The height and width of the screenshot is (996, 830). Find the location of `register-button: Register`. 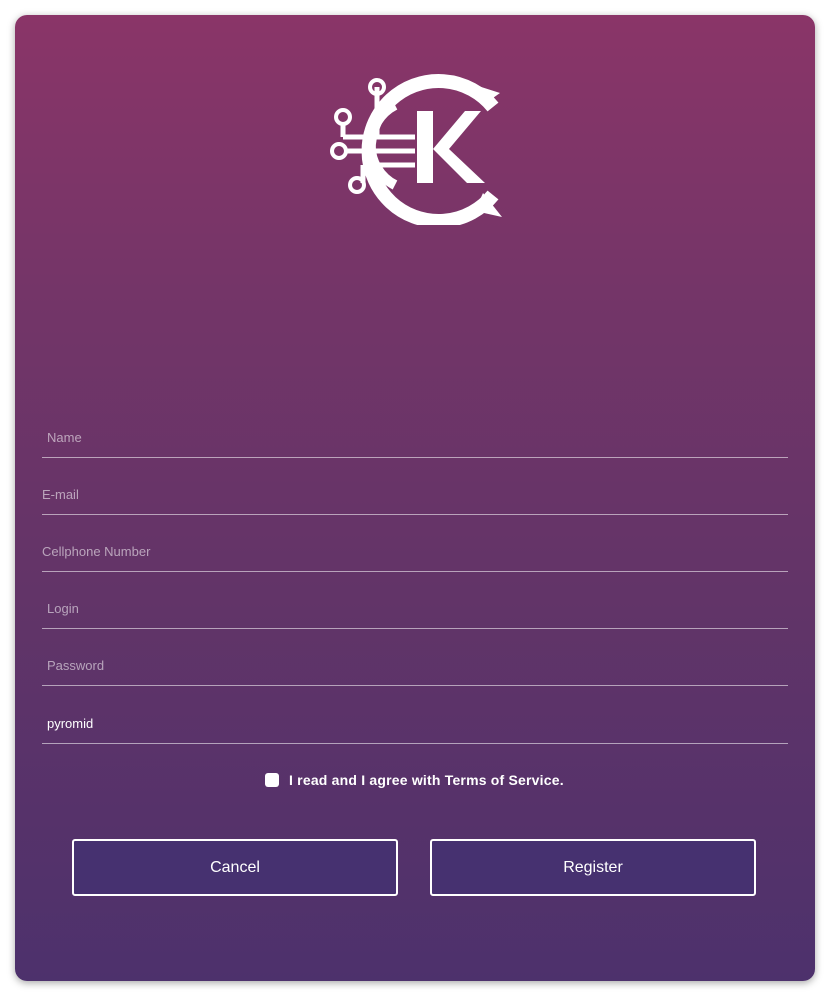

register-button: Register is located at coordinates (593, 867).